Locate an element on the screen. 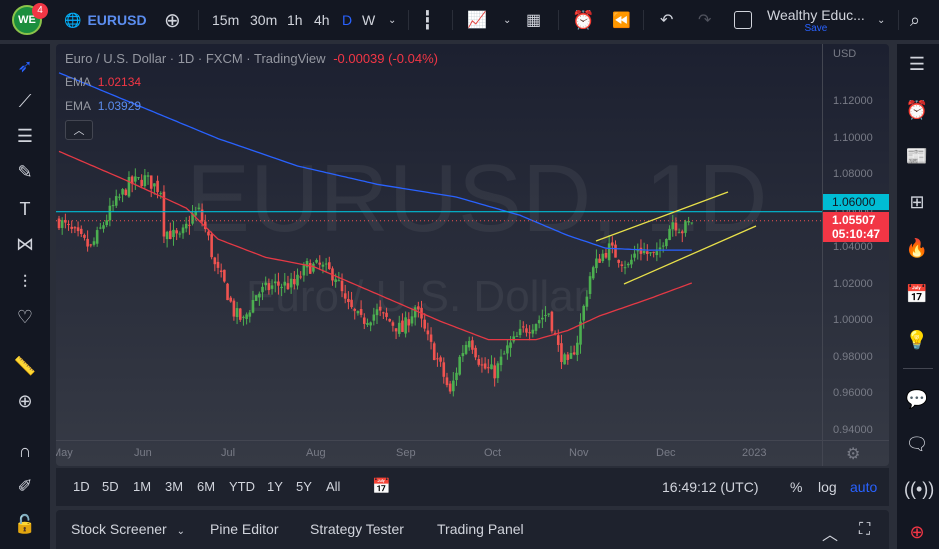  trendline-icon: ⟋ is located at coordinates (25, 101).